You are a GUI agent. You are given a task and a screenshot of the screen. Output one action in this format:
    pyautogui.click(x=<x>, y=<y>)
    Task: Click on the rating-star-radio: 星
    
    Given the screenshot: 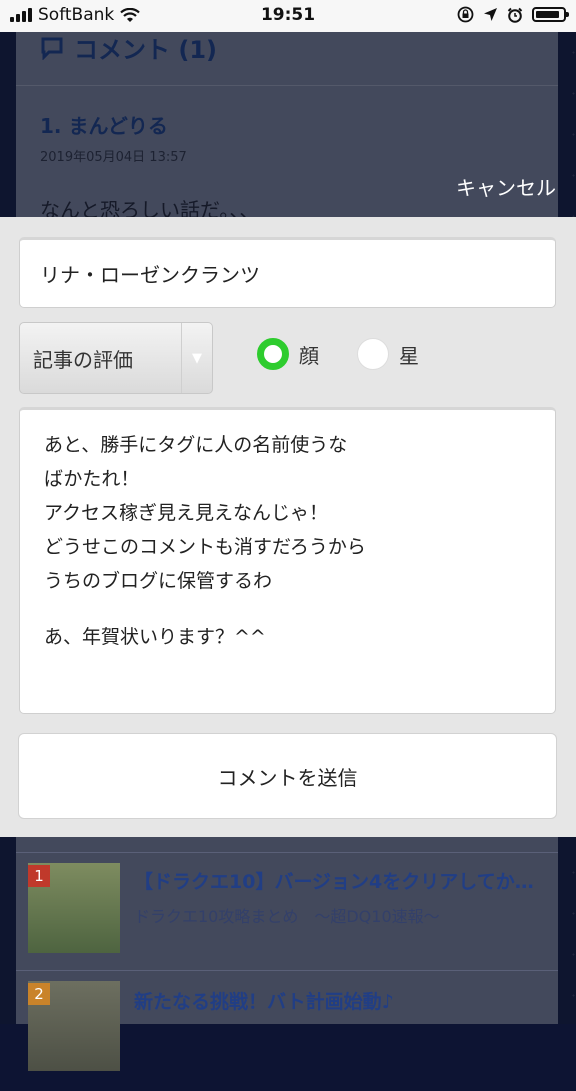 What is the action you would take?
    pyautogui.click(x=388, y=354)
    